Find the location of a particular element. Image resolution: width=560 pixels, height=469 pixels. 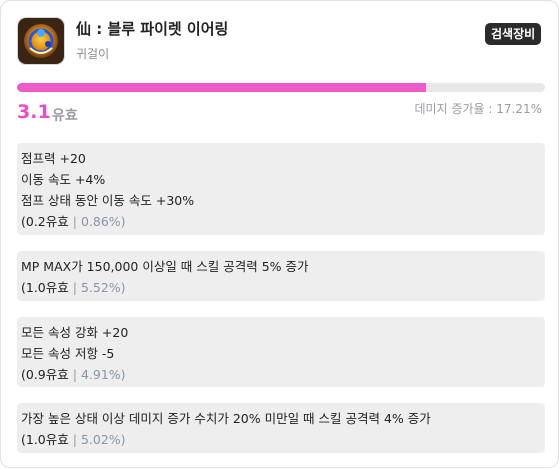

blue-earring-icon is located at coordinates (41, 41).